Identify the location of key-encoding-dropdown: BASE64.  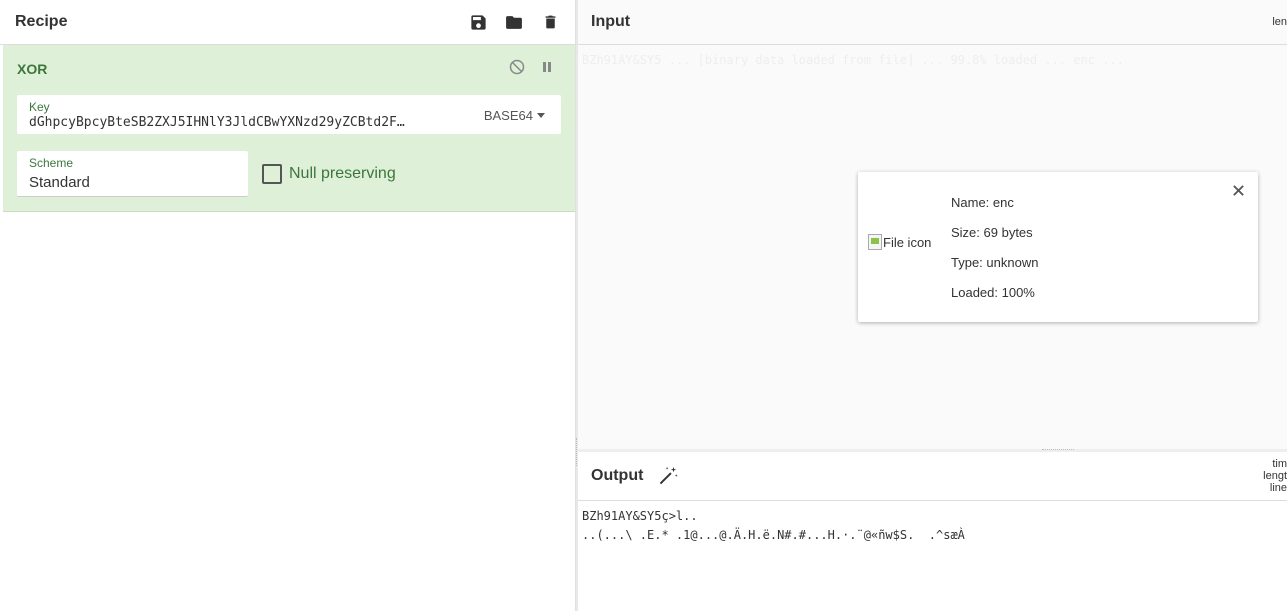
(514, 115).